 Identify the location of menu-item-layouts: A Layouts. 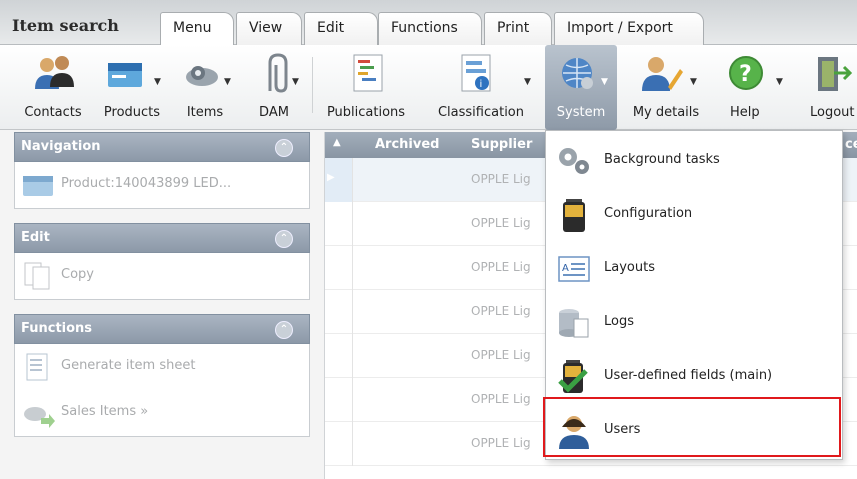
(694, 268).